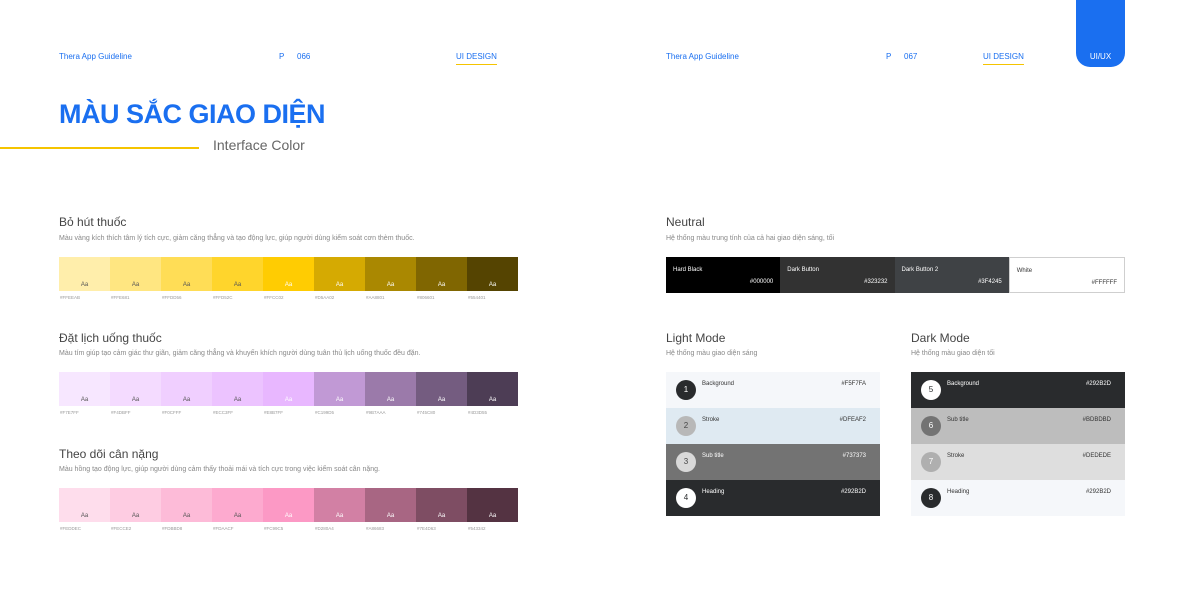  What do you see at coordinates (685, 222) in the screenshot?
I see `neutral-title: Neutral` at bounding box center [685, 222].